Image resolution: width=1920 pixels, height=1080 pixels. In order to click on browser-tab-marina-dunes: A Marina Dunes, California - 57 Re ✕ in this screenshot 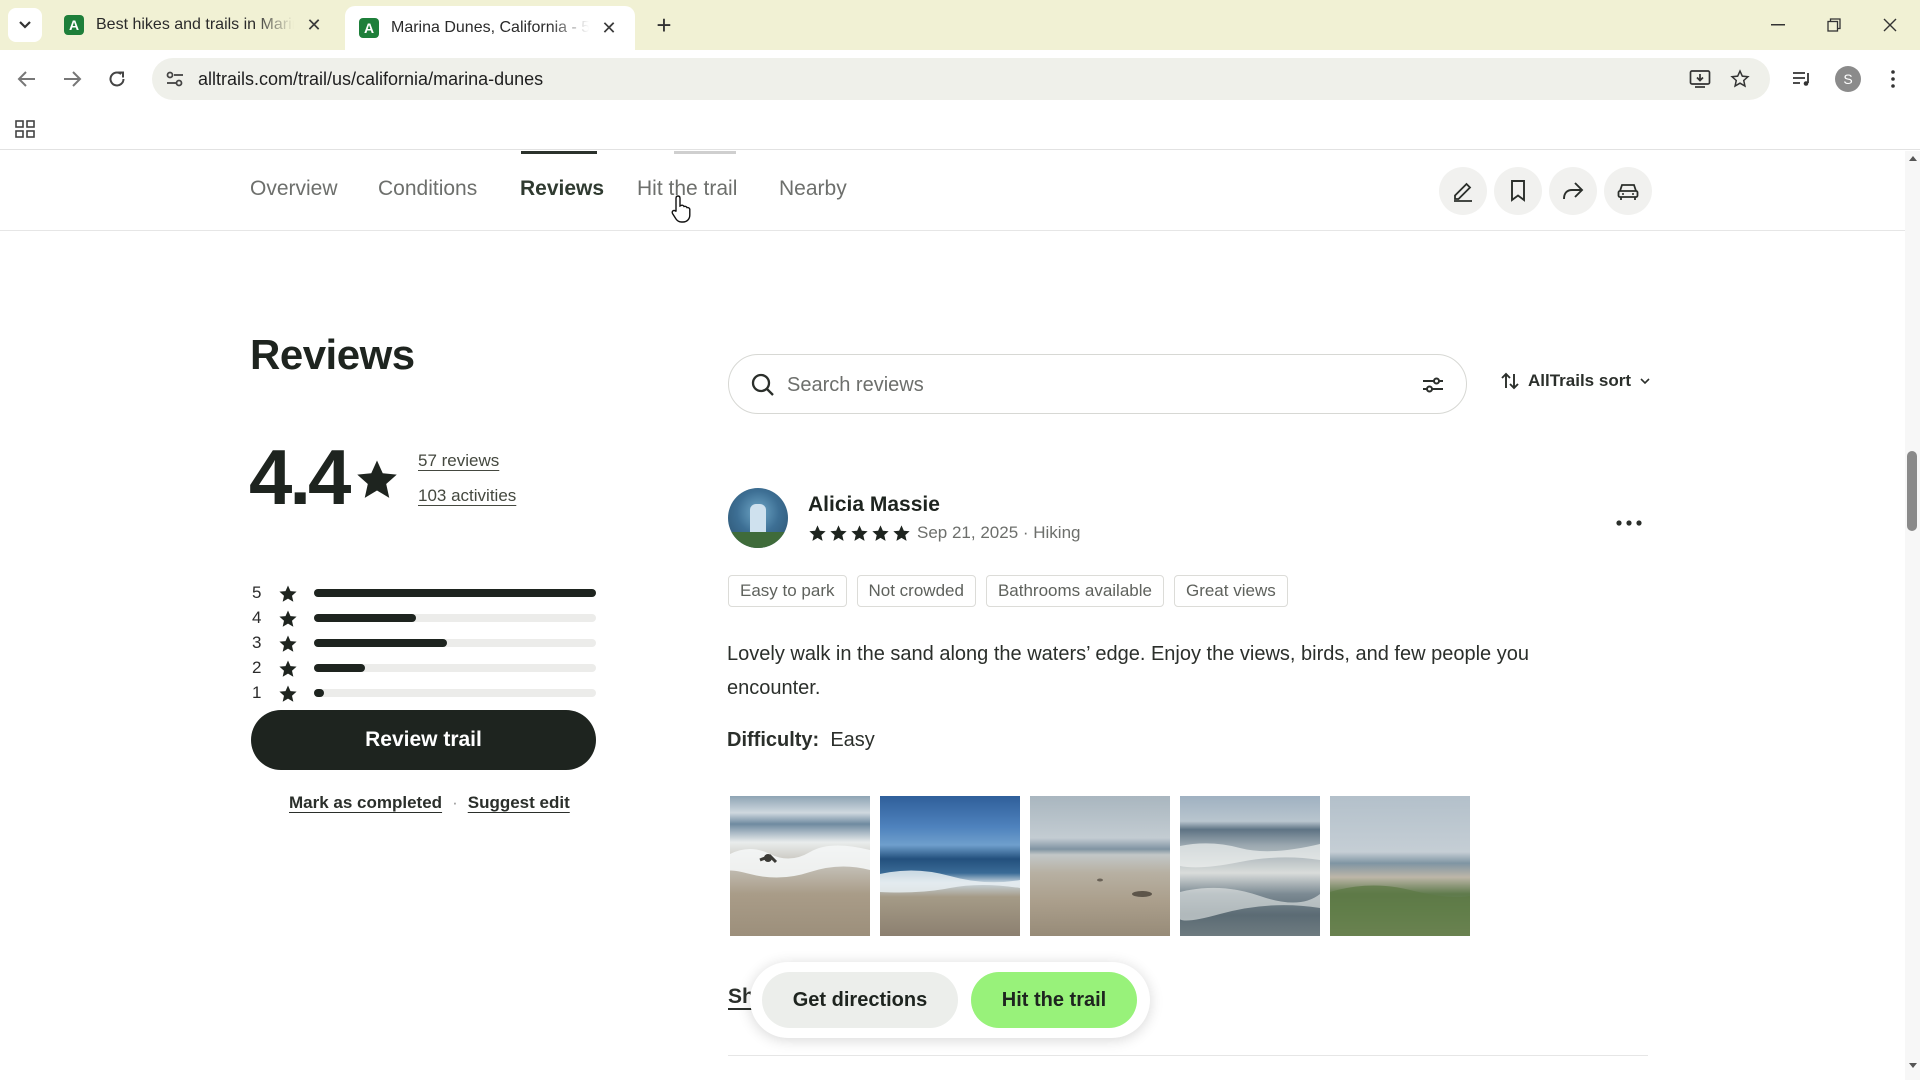, I will do `click(490, 28)`.